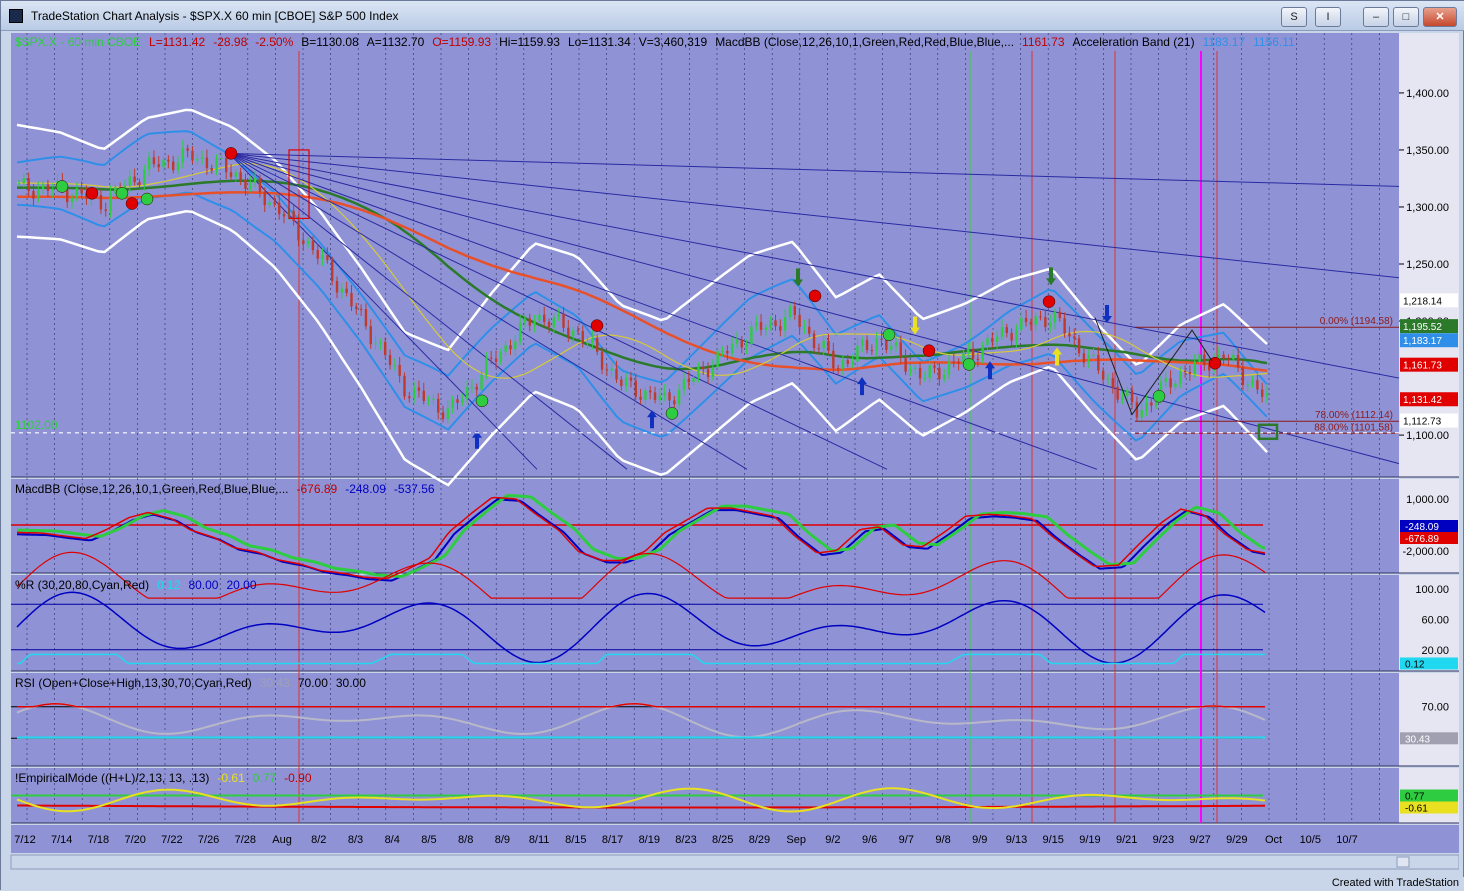 This screenshot has height=891, width=1464. I want to click on time-tick-label: 9/23, so click(1163, 840).